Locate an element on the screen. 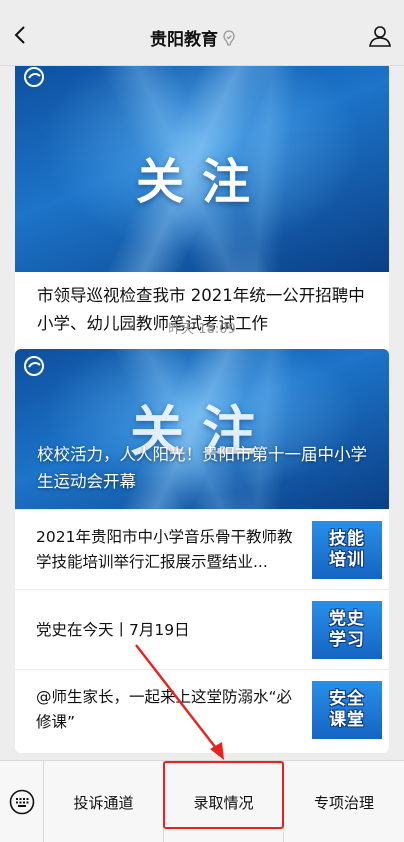 This screenshot has height=842, width=404. list-item: @师生家长，一起来上这堂防溺水“必修课” 安全 课堂 is located at coordinates (202, 709).